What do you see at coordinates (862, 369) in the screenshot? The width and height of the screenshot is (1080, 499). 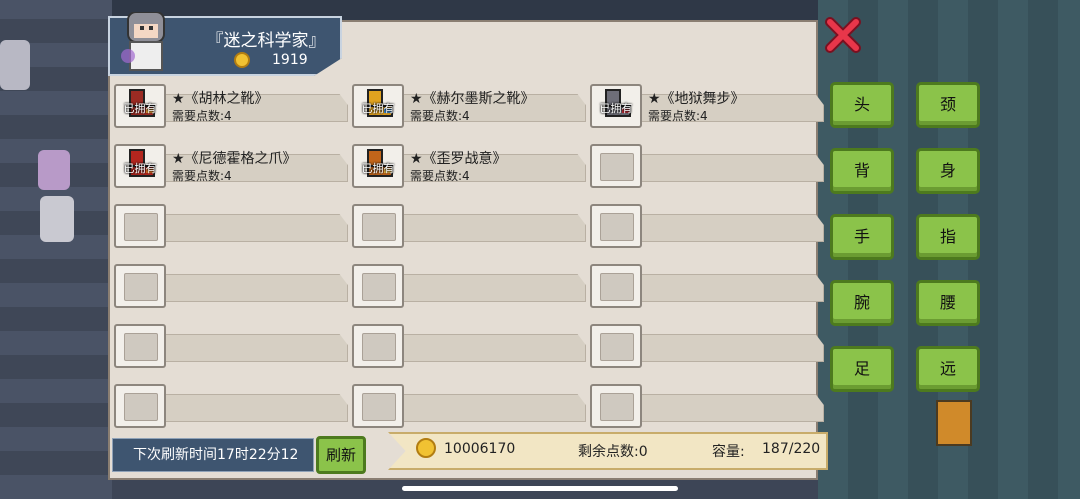 I see `category-button: 足` at bounding box center [862, 369].